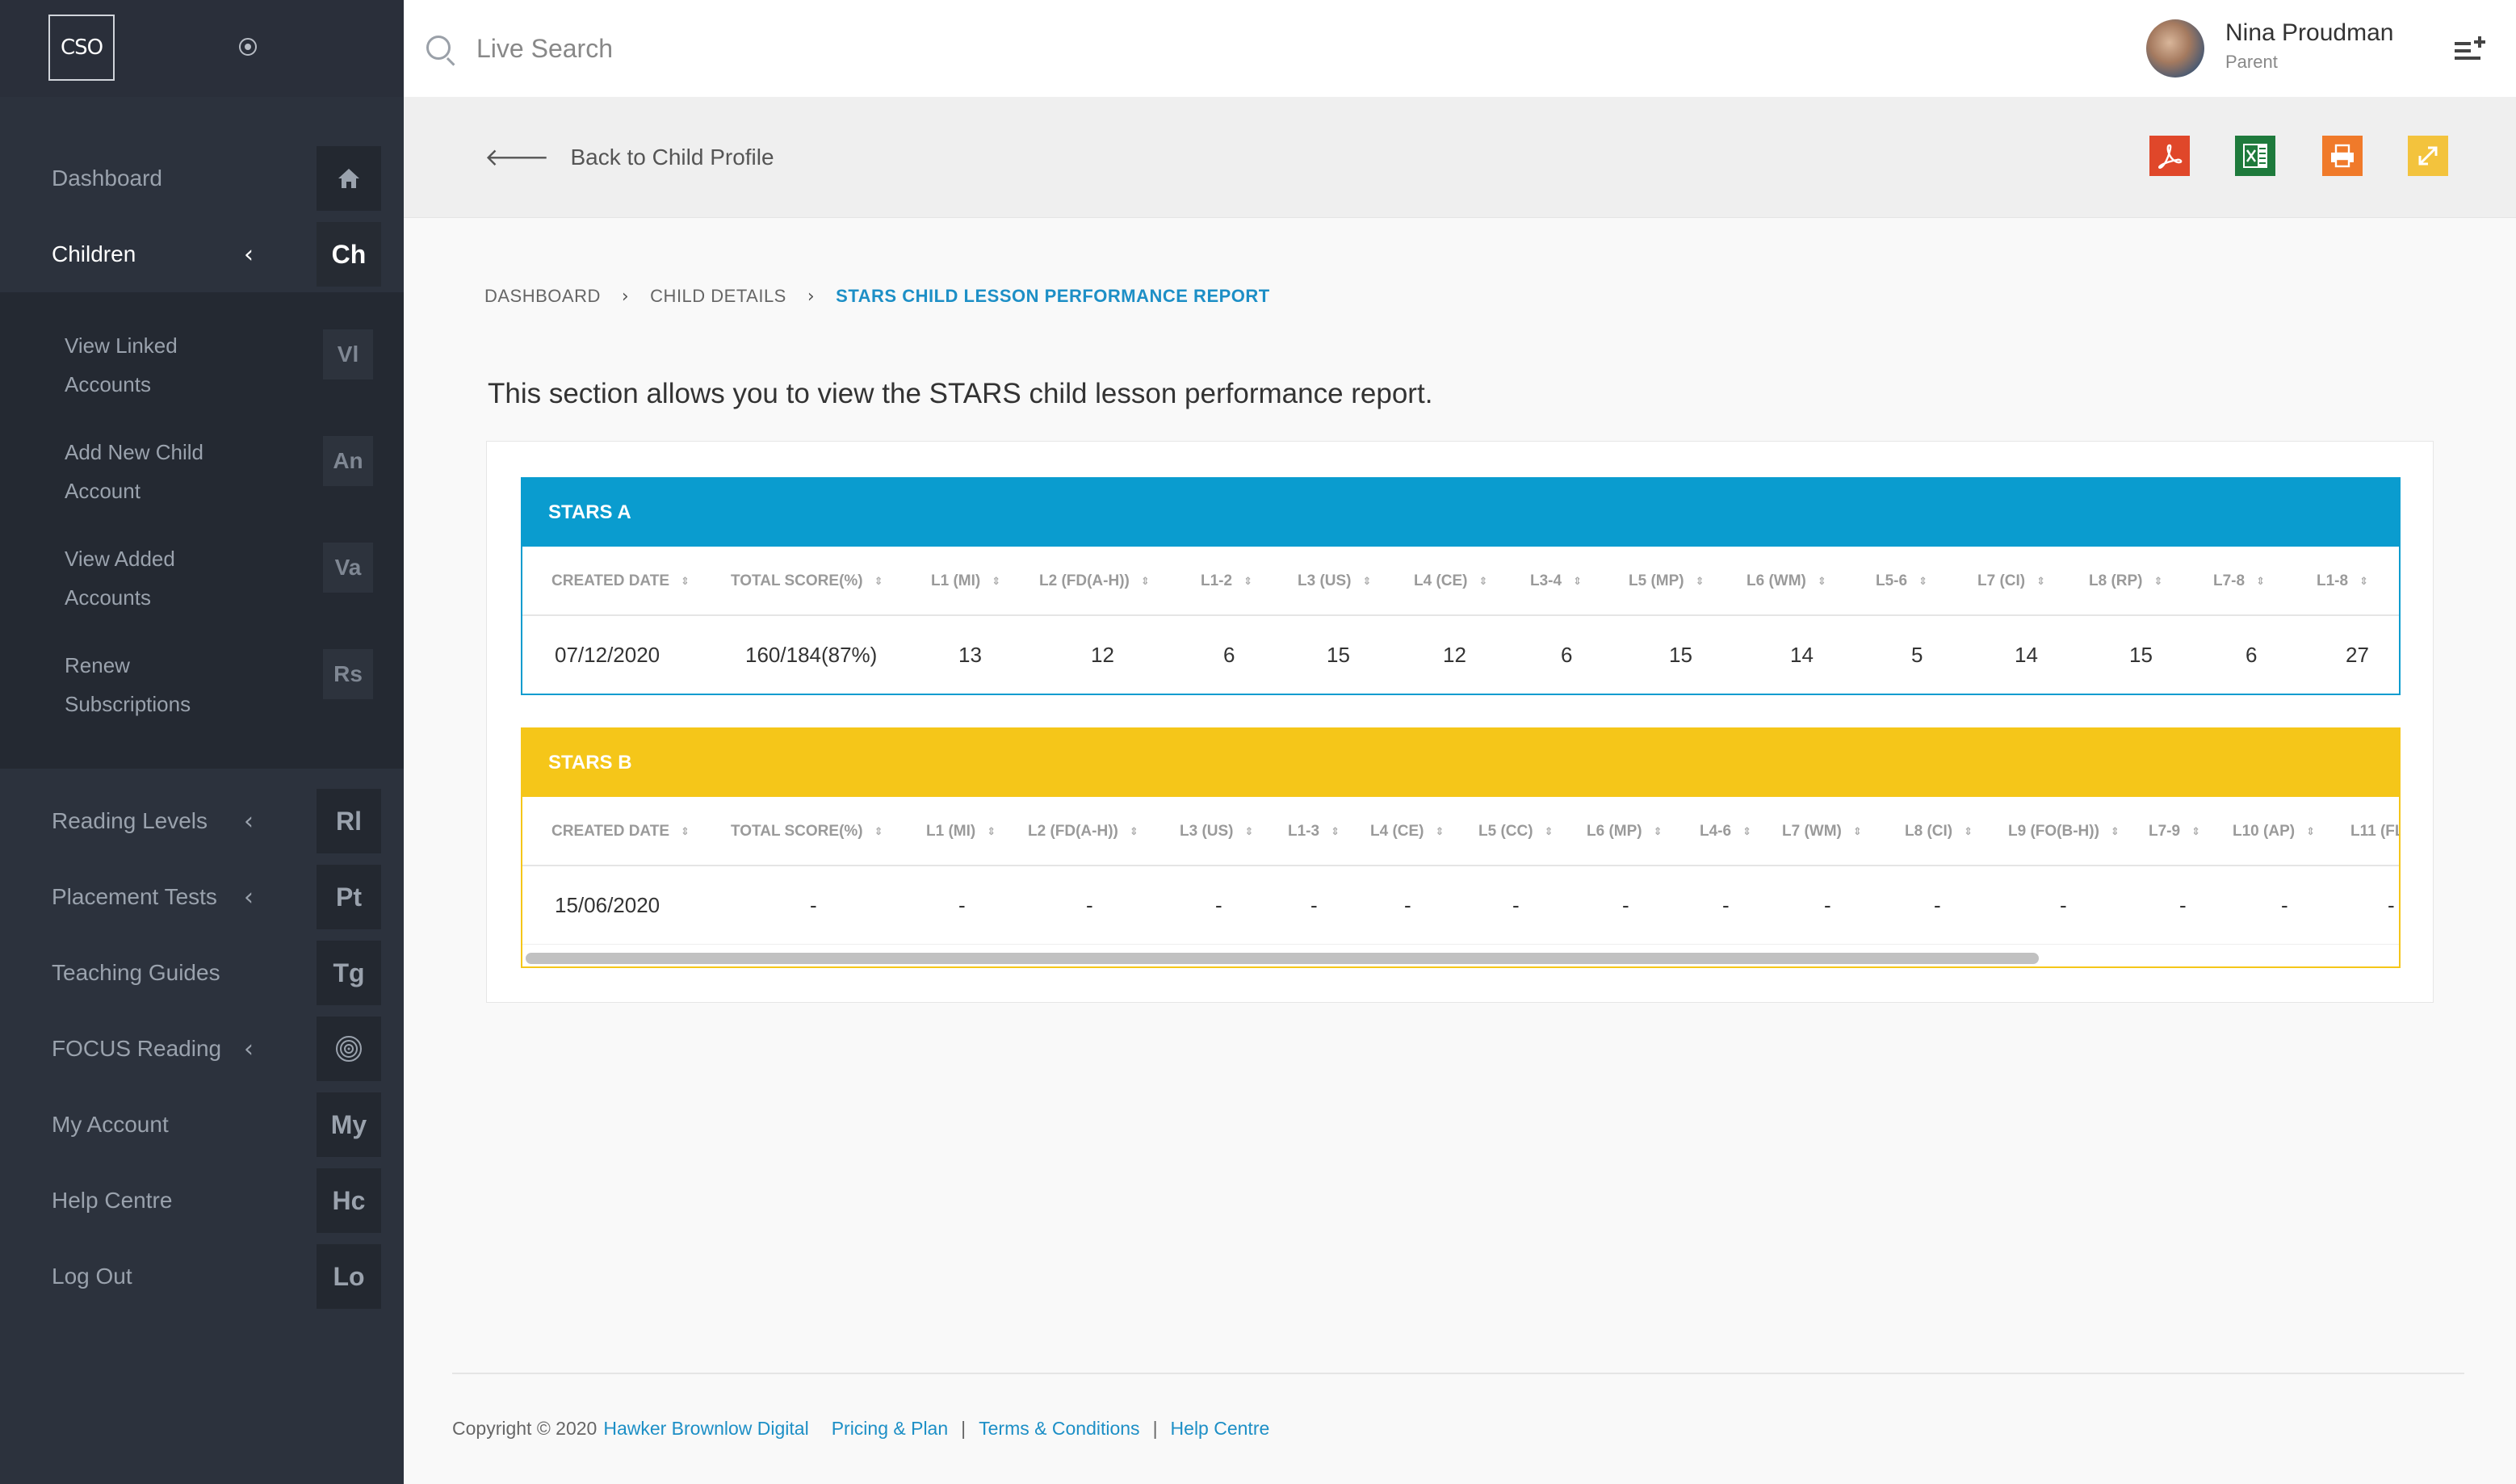 Image resolution: width=2516 pixels, height=1484 pixels. What do you see at coordinates (107, 178) in the screenshot?
I see `sidebar-item-label: Dashboard` at bounding box center [107, 178].